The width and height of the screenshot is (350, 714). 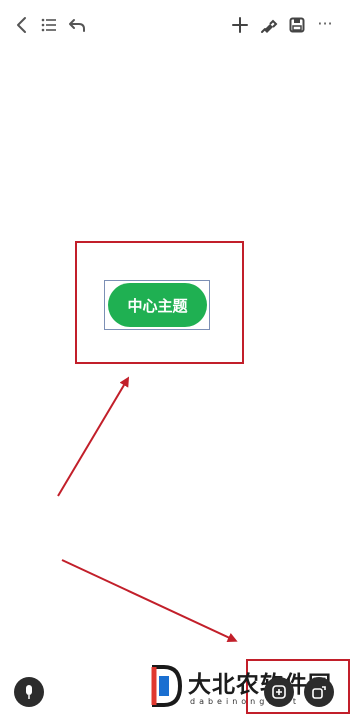 I want to click on arrow-to-topic, so click(x=93, y=436).